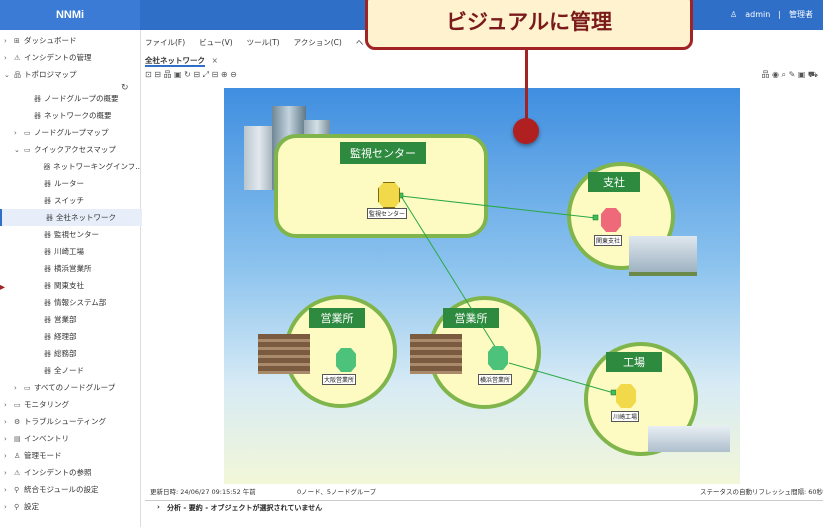 The image size is (823, 527). I want to click on sidebar-item-label: 統合モジュールの設定, so click(61, 489).